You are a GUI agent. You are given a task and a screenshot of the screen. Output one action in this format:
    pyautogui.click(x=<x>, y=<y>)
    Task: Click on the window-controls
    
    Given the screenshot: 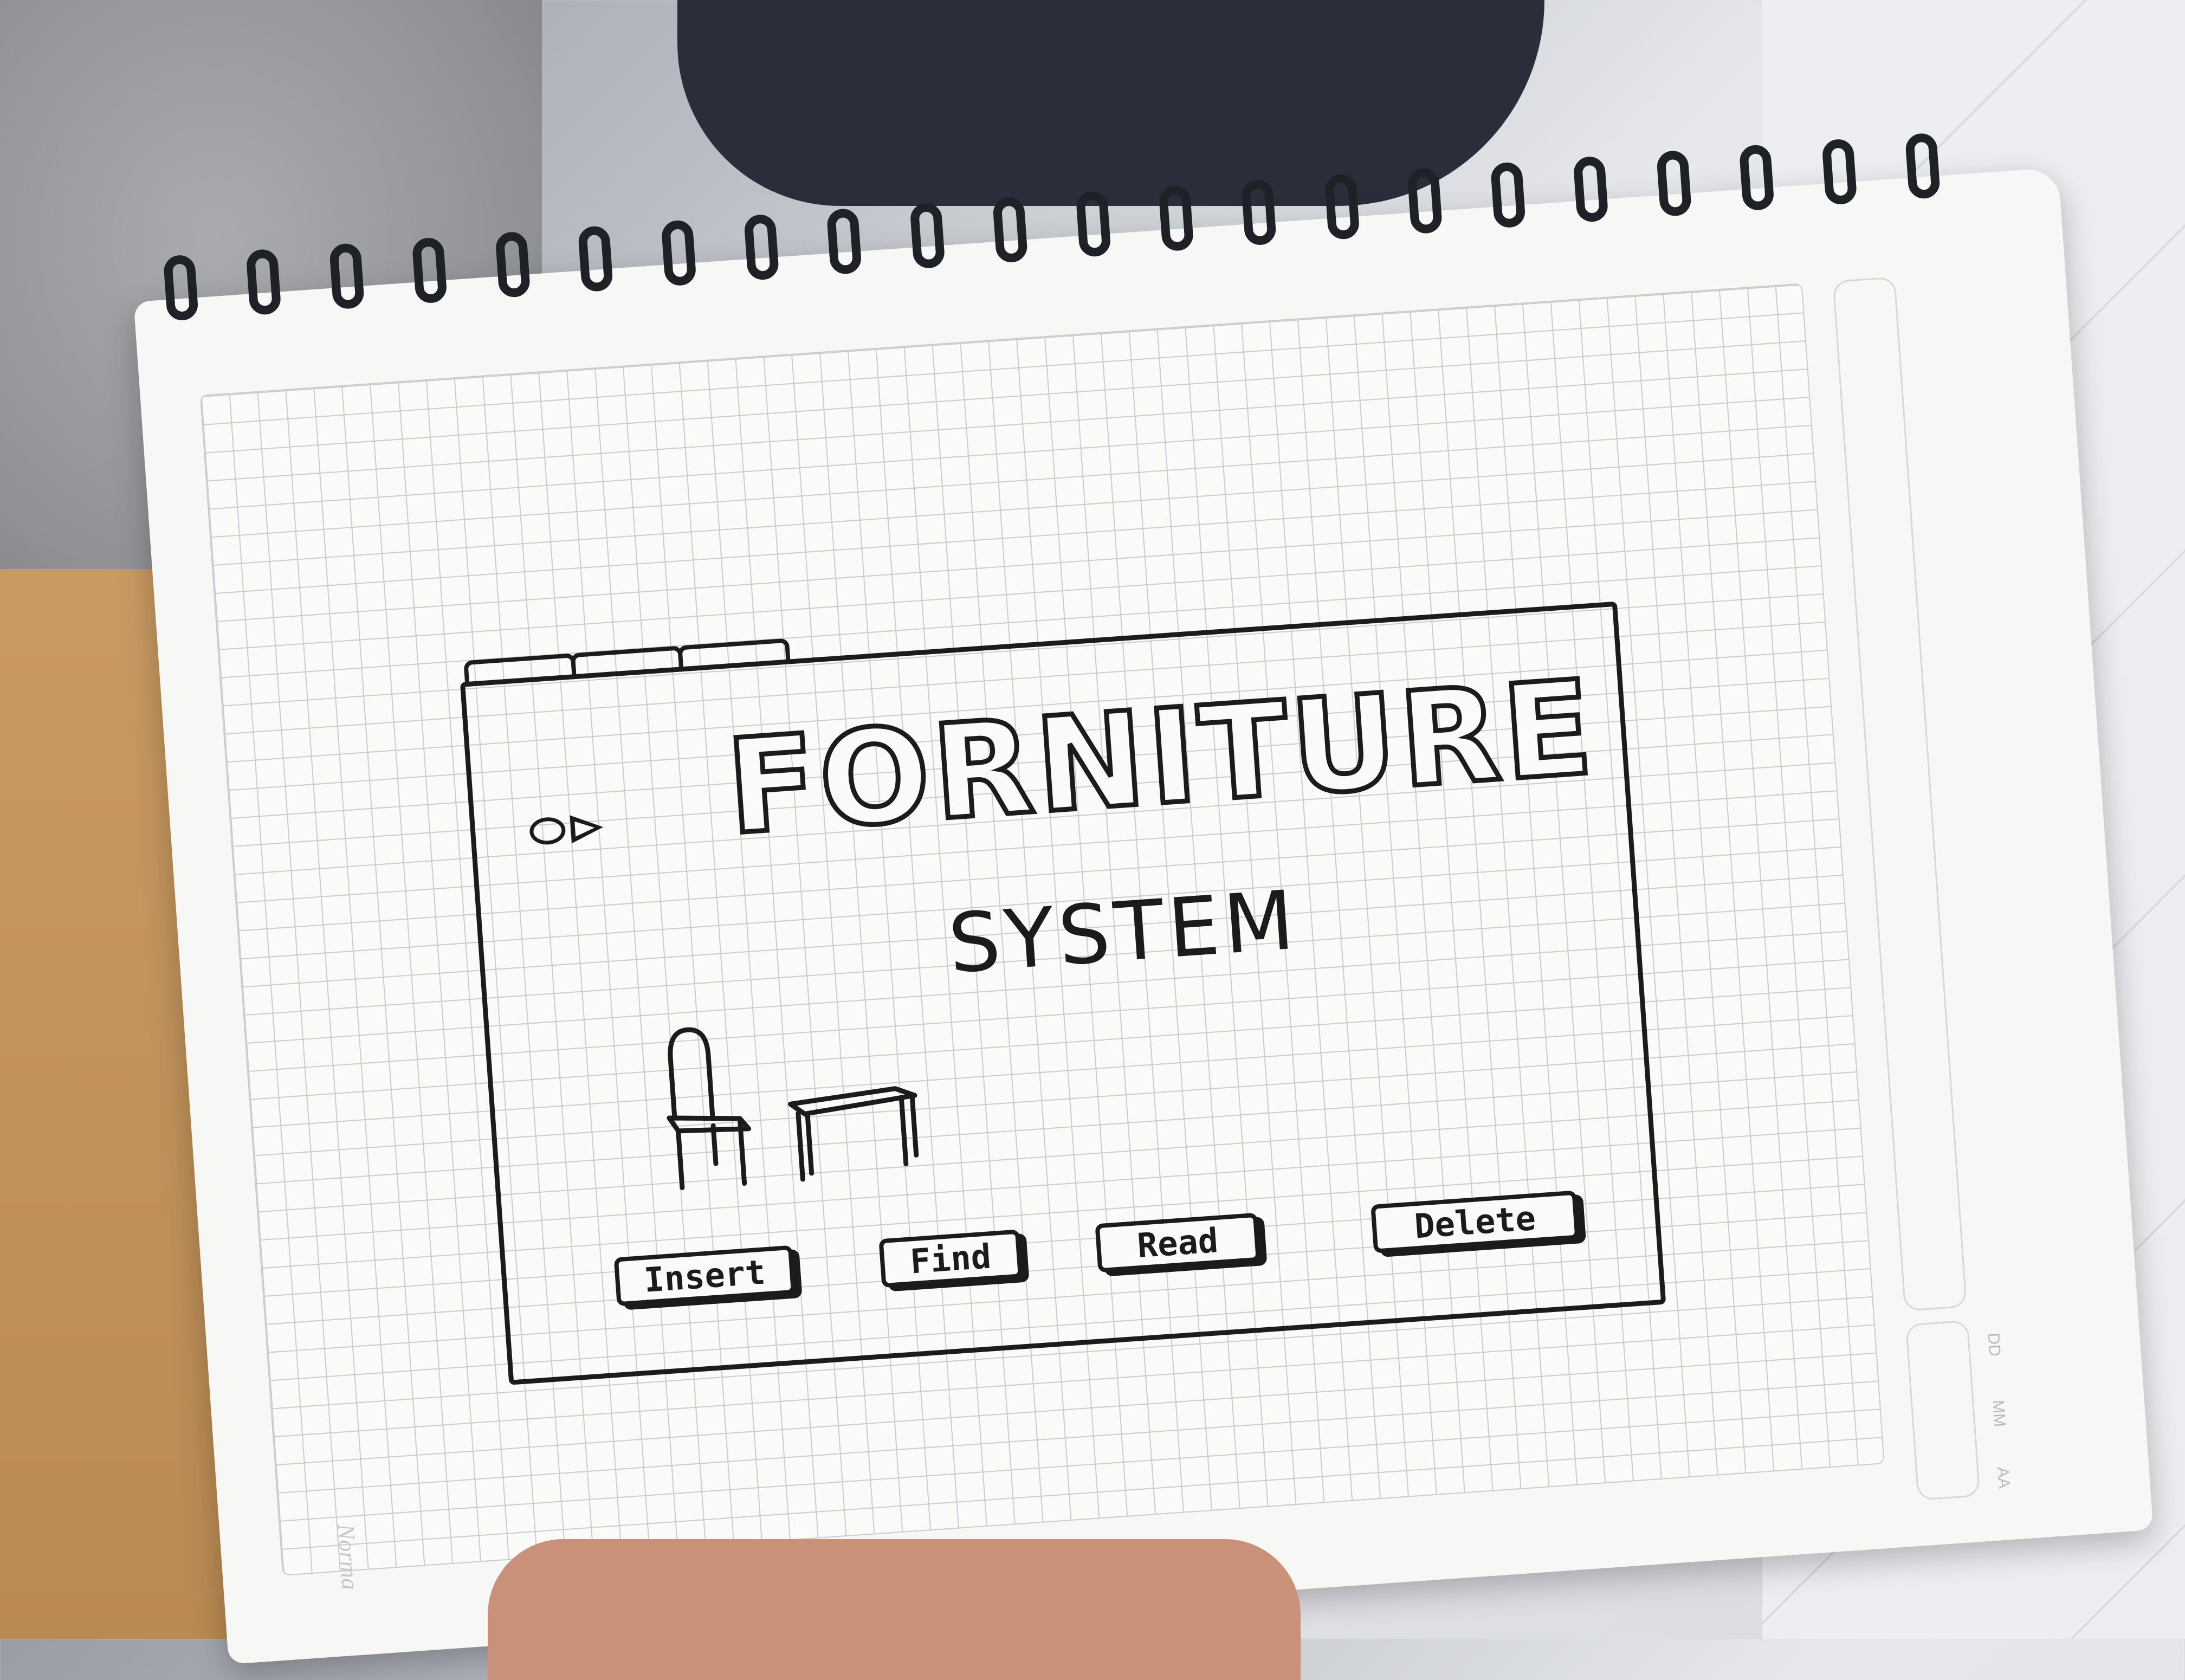 What is the action you would take?
    pyautogui.click(x=566, y=830)
    